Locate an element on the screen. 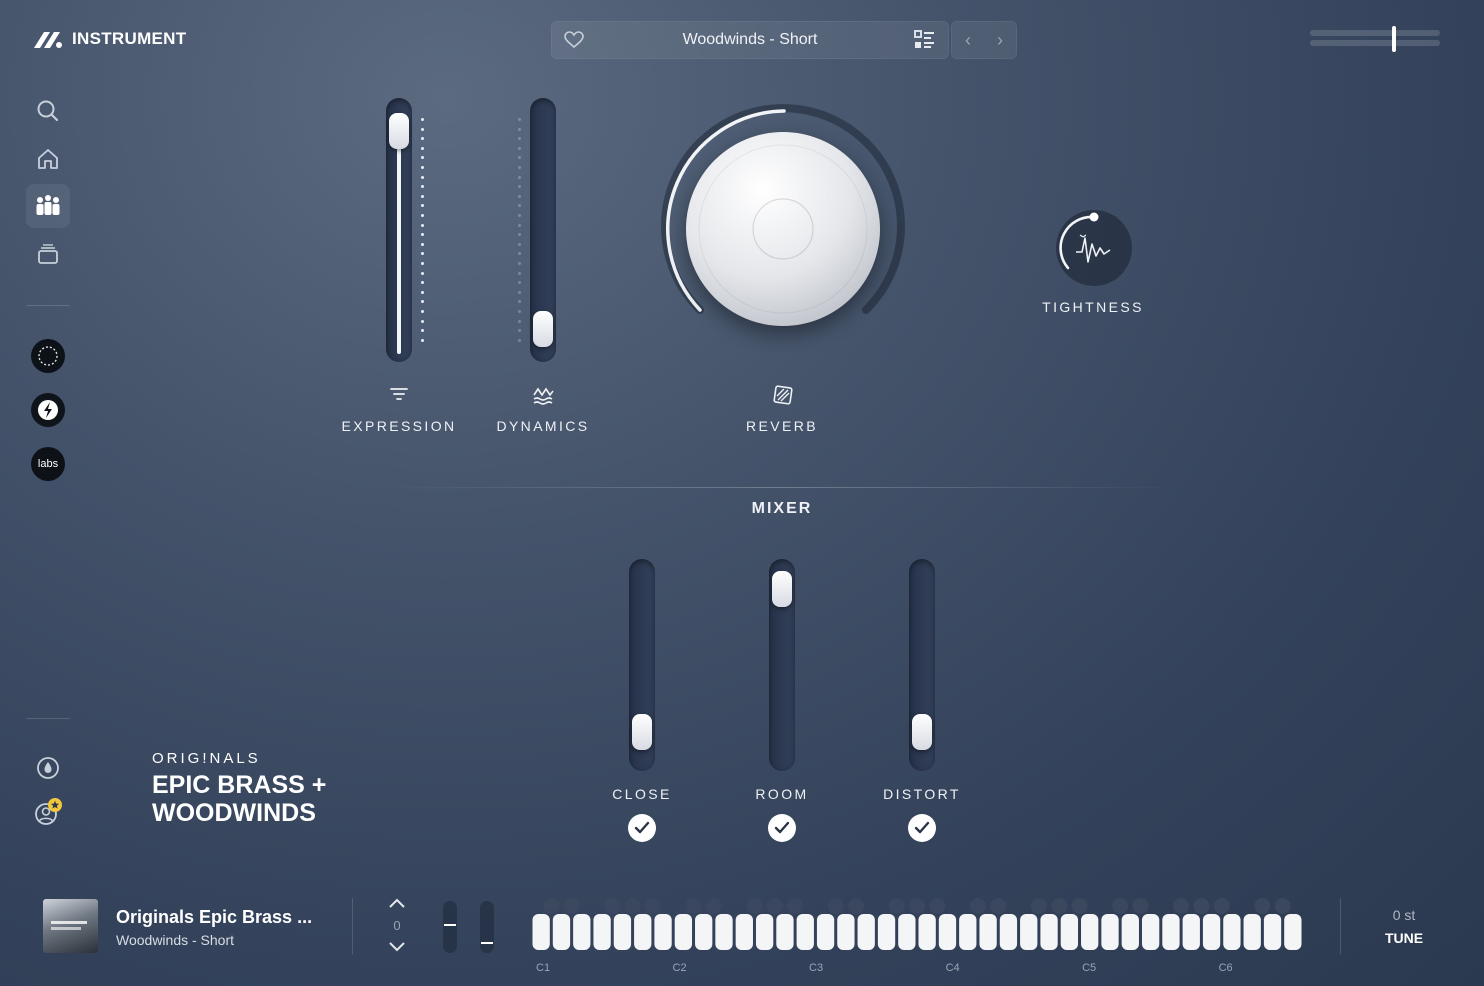  sidebar-theme-button is located at coordinates (48, 768).